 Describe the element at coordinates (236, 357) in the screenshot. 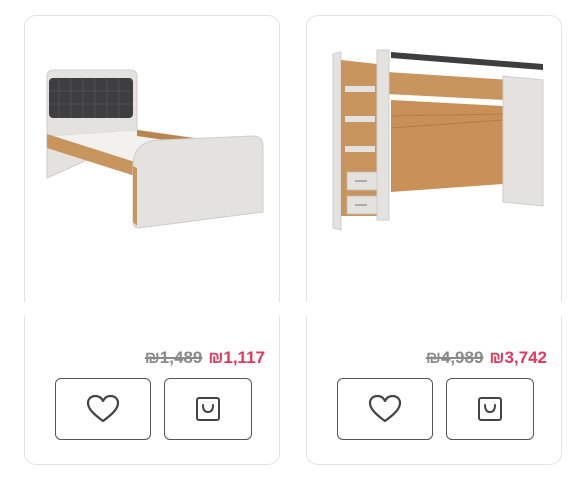

I see `sale-price: ₪1,117` at that location.